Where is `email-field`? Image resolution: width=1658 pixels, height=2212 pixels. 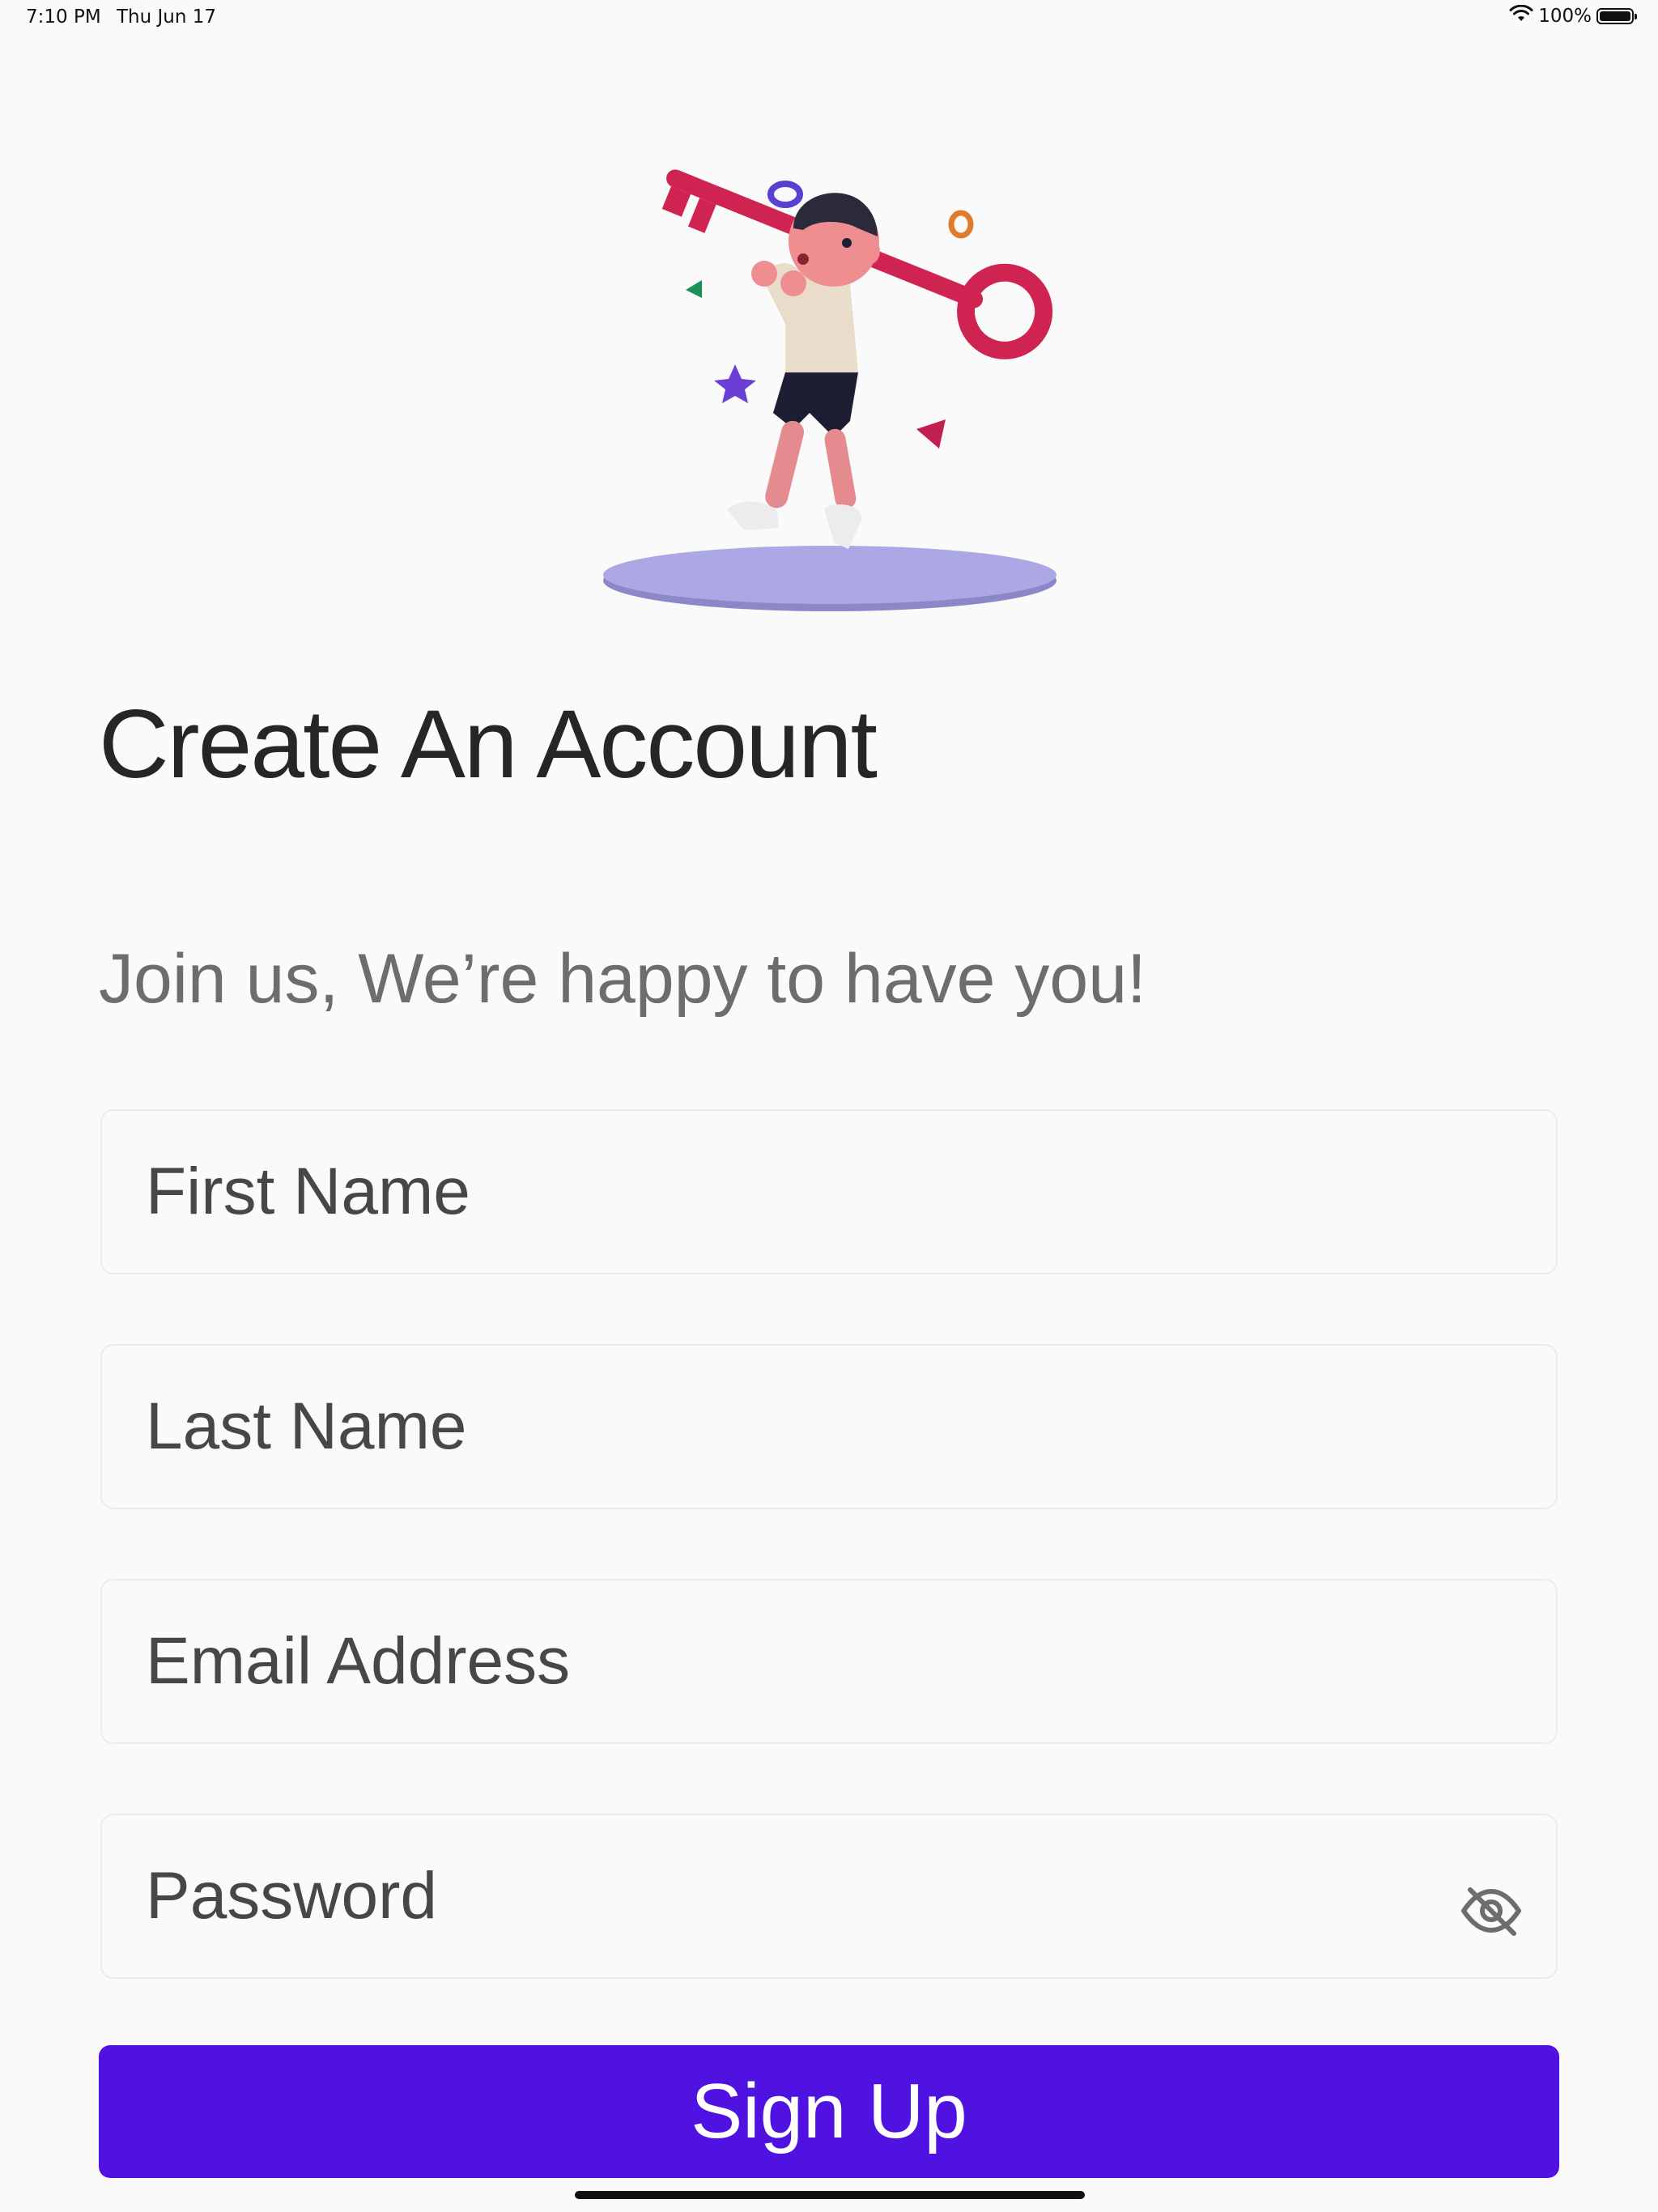 email-field is located at coordinates (829, 1662).